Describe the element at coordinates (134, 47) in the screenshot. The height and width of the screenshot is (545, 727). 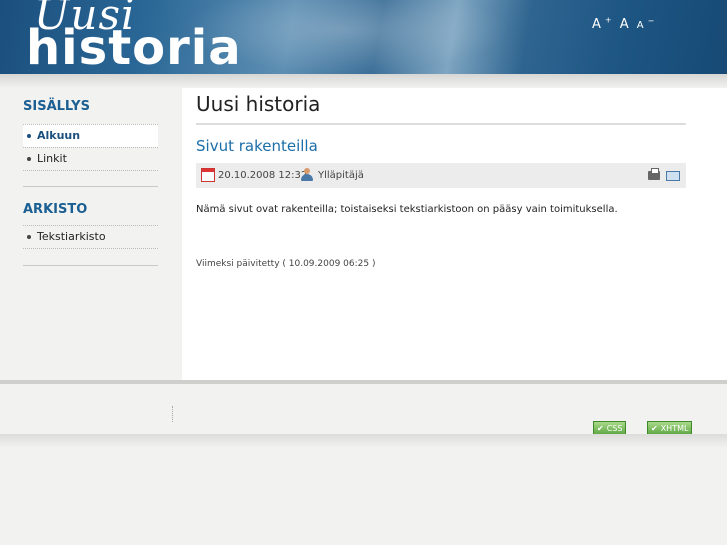
I see `logo-main-text: historia` at that location.